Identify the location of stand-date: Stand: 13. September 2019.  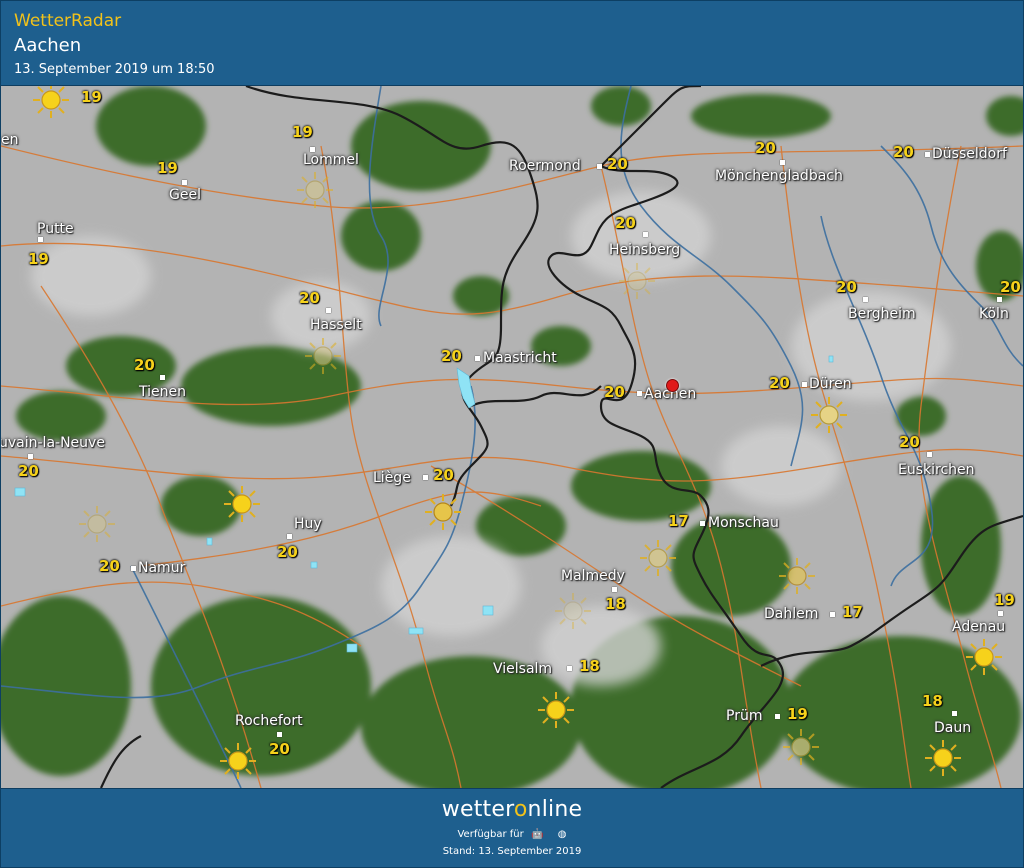
(512, 851).